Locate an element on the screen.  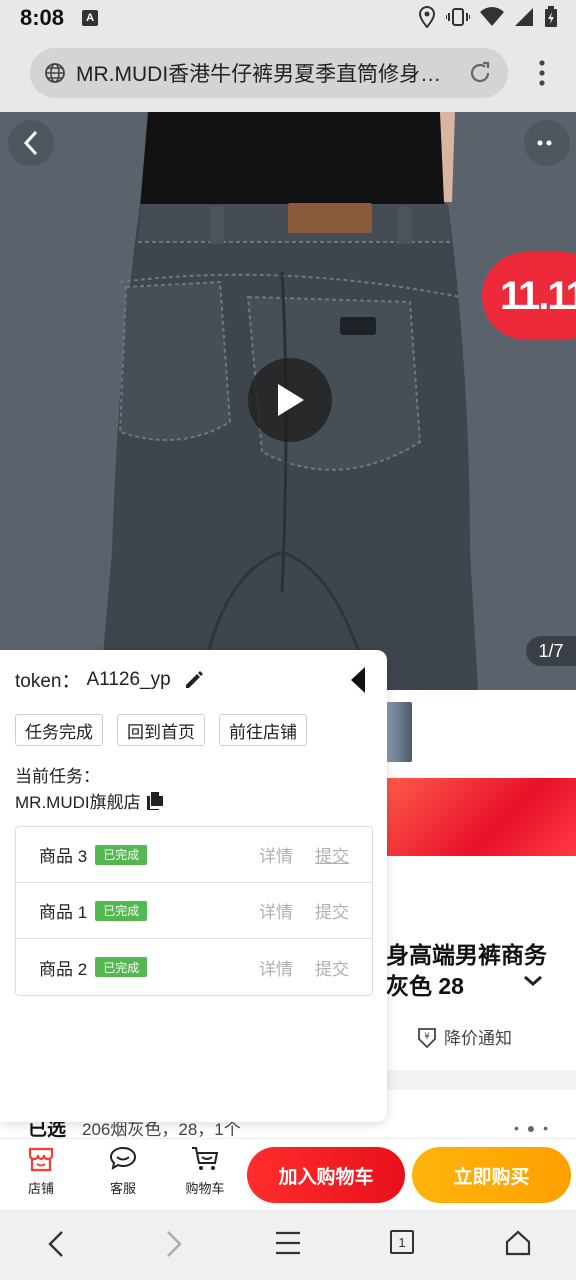
promo-banner is located at coordinates (481, 817).